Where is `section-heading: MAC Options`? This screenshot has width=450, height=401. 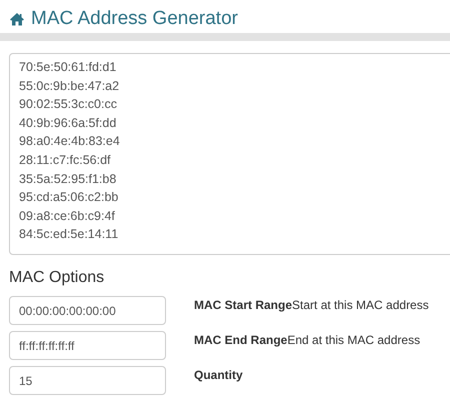
section-heading: MAC Options is located at coordinates (57, 278).